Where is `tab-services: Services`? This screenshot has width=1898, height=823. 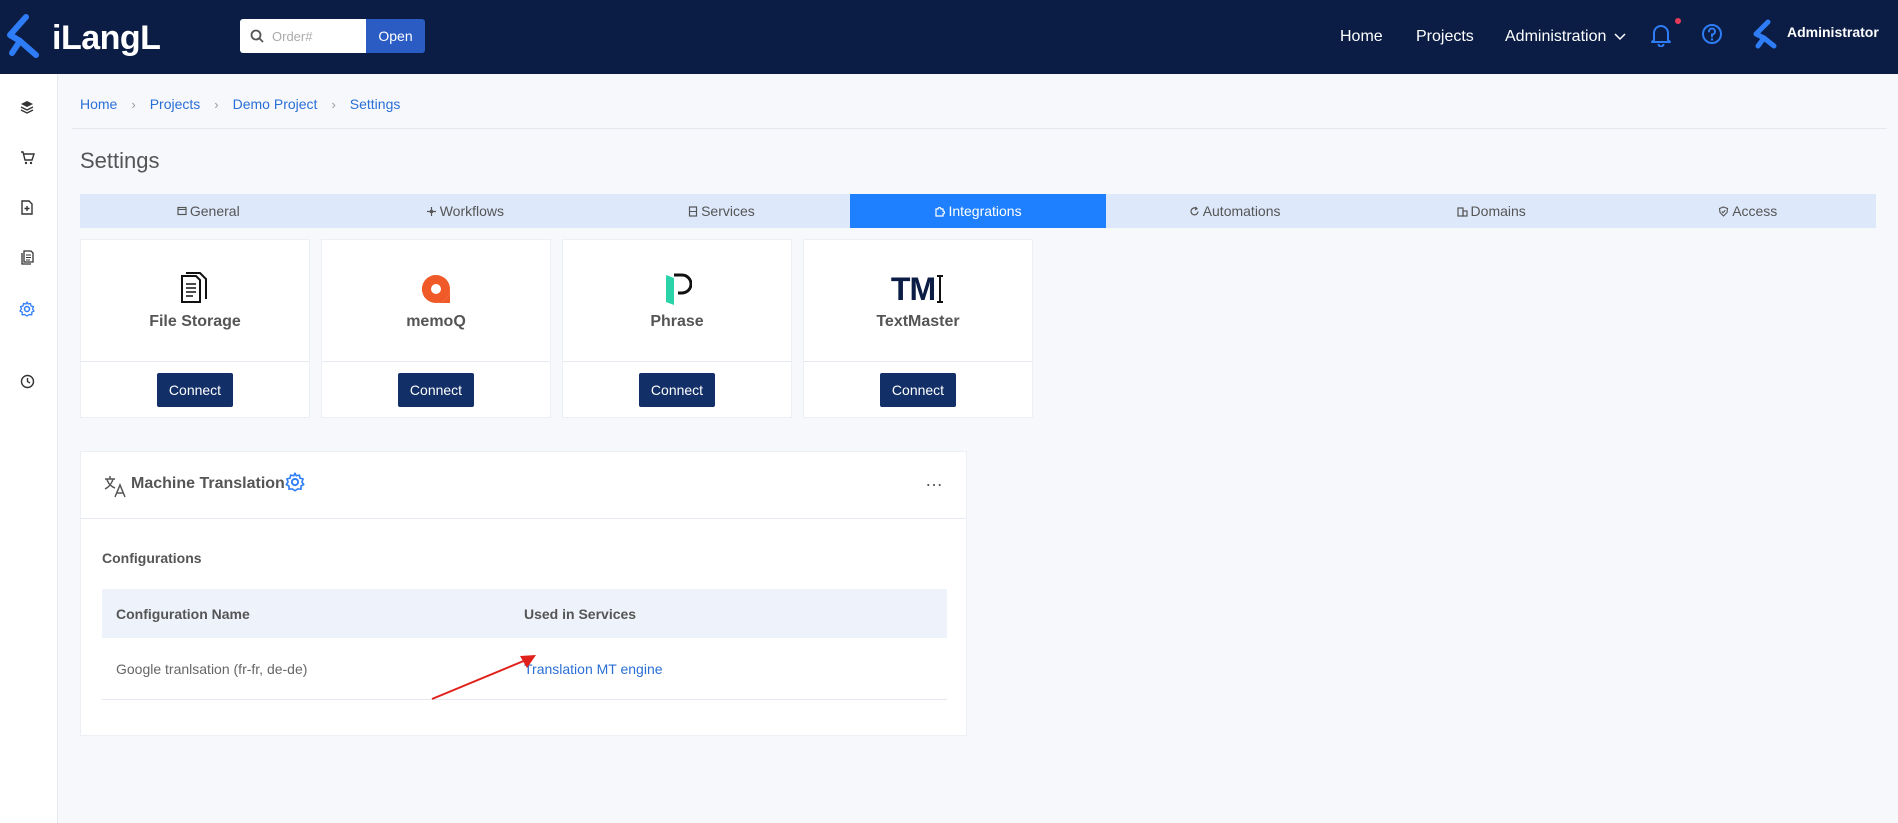 tab-services: Services is located at coordinates (721, 211).